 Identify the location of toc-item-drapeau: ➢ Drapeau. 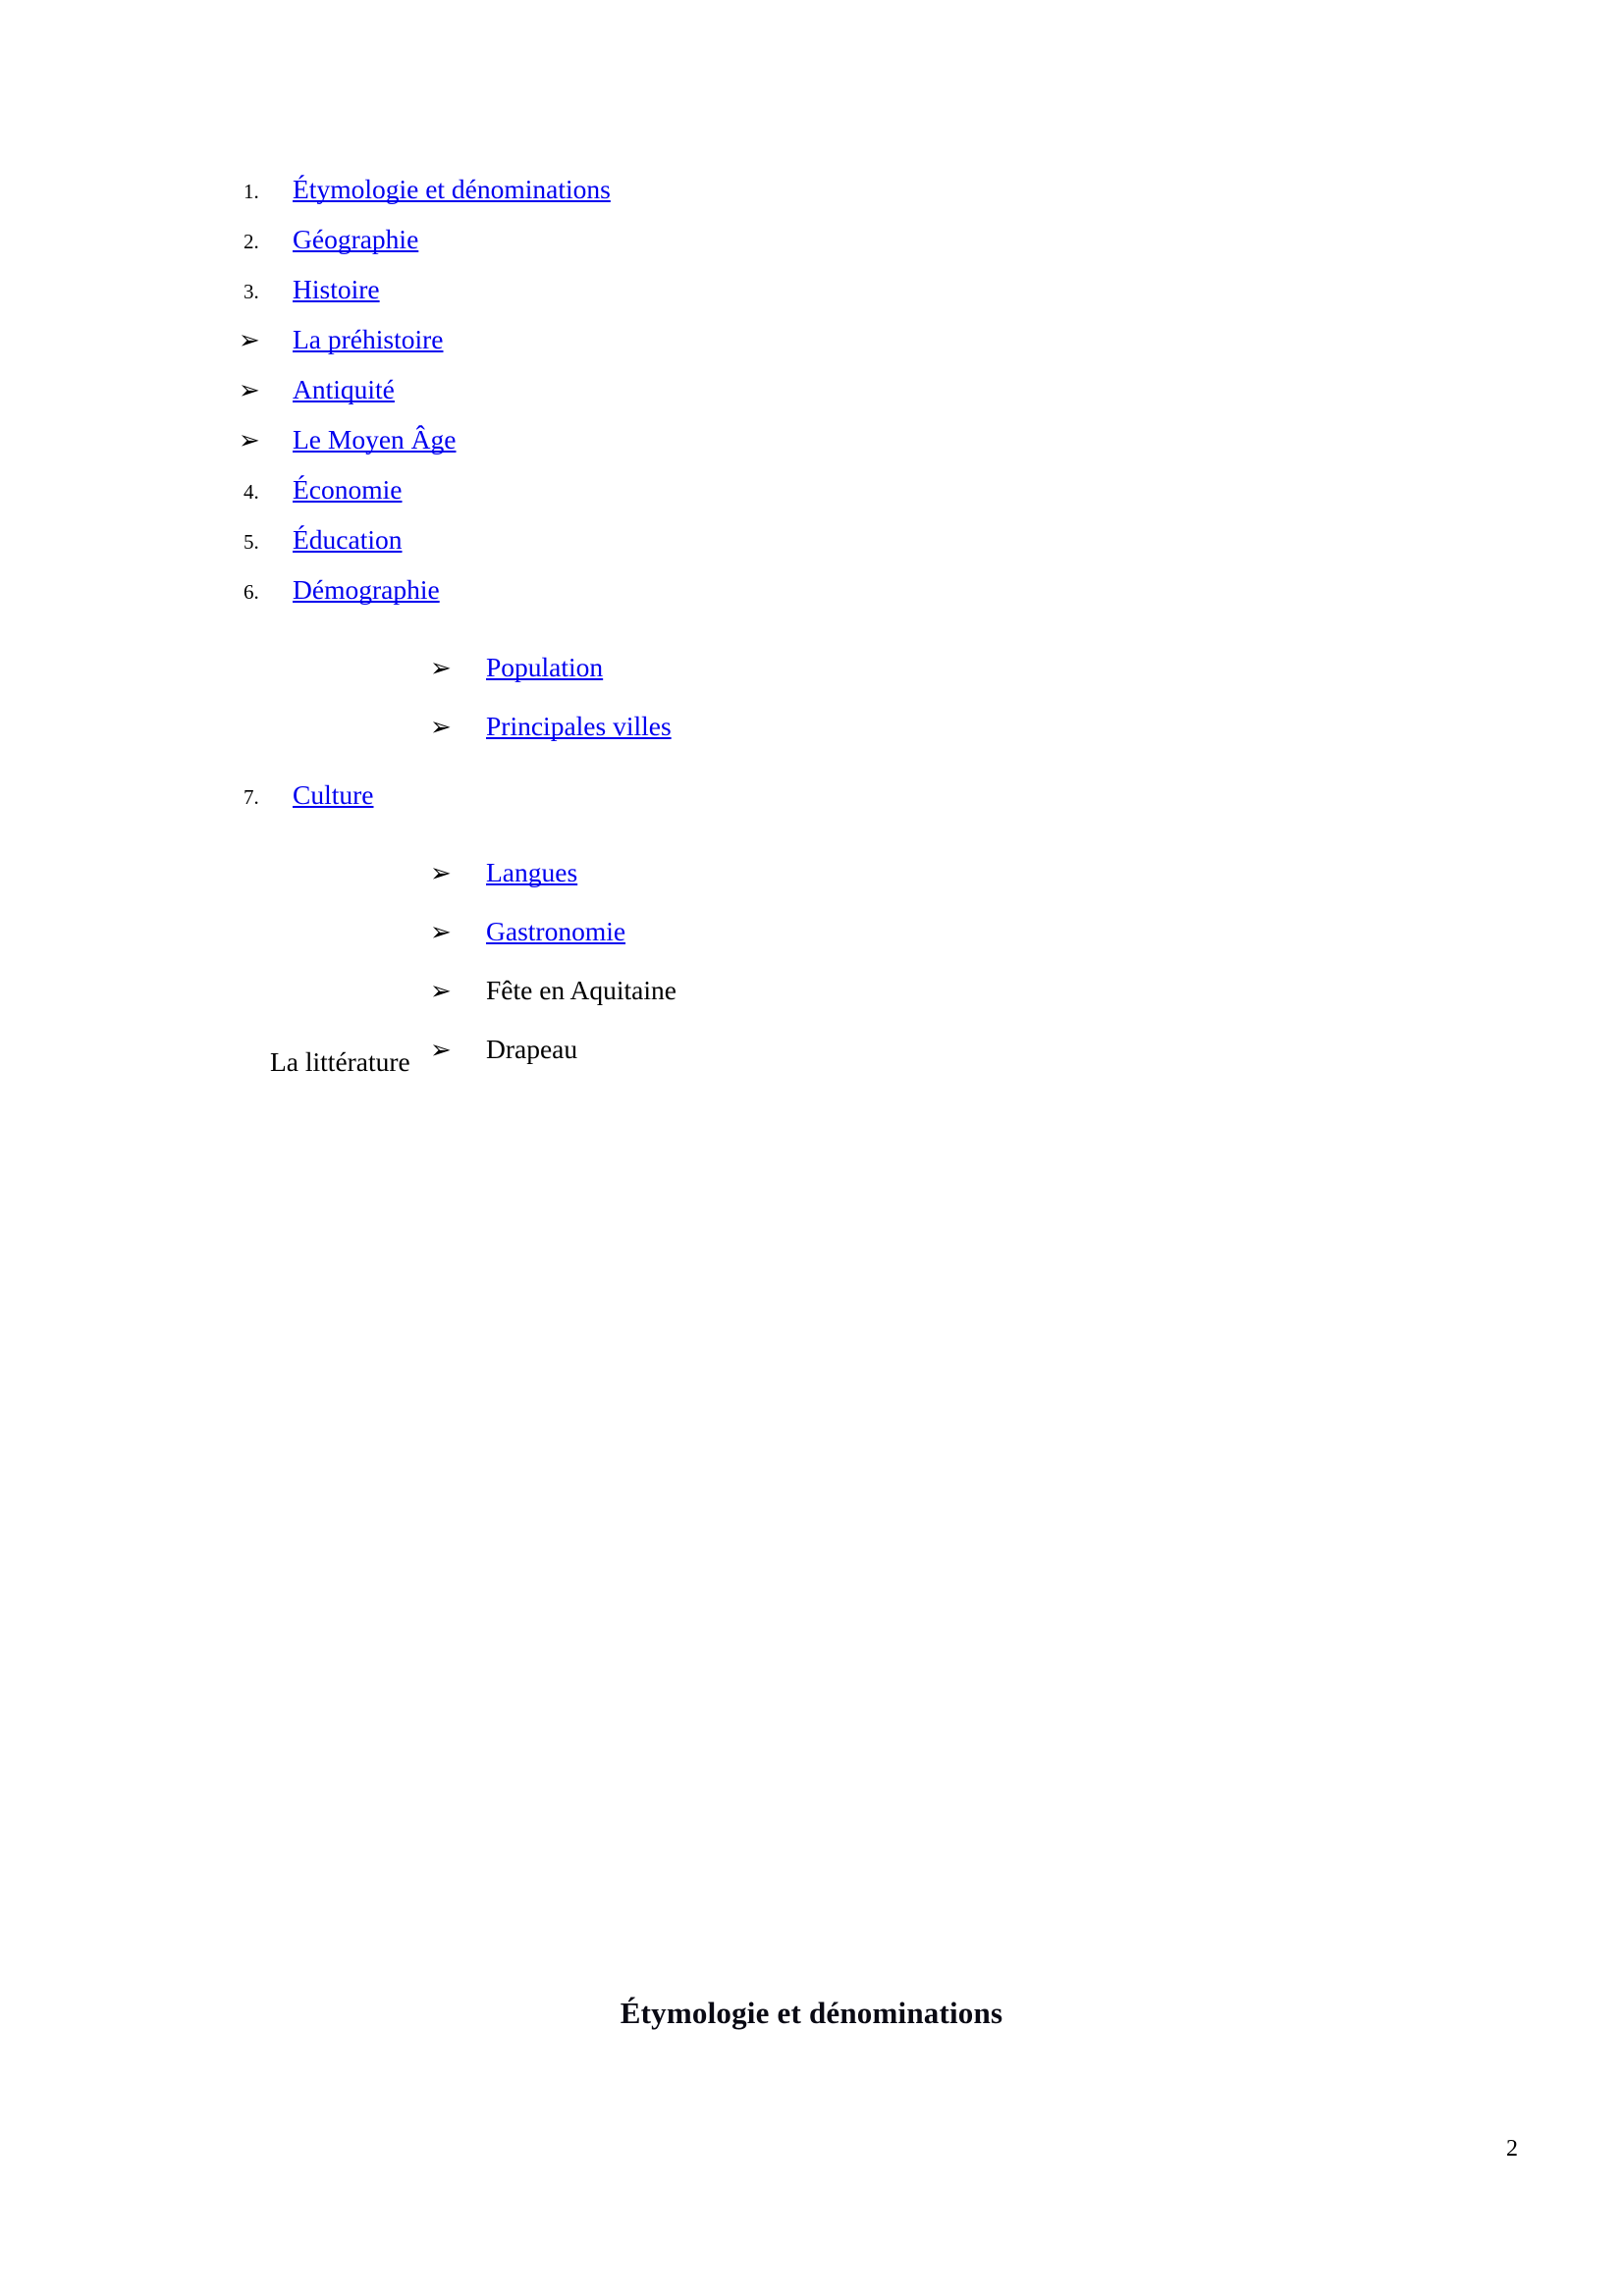
(811, 1050).